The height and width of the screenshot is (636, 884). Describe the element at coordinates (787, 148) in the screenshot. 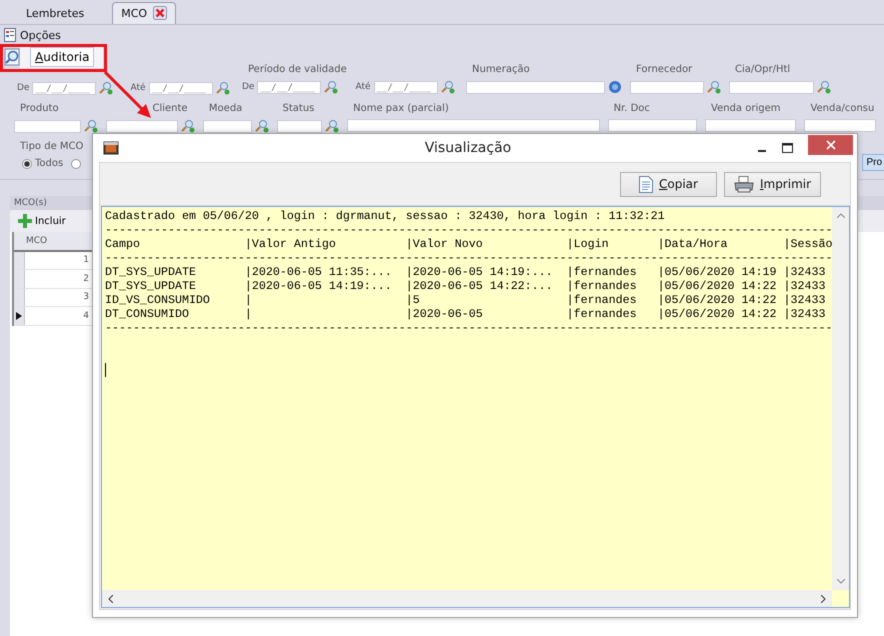

I see `maximize-icon` at that location.